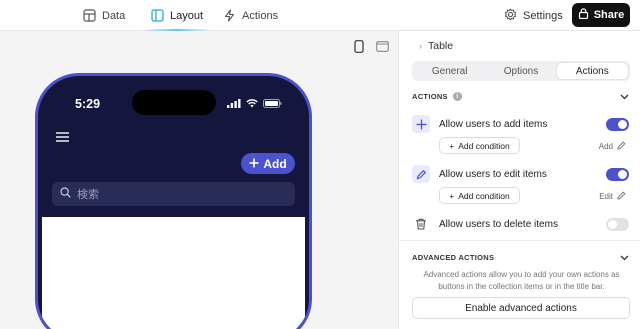  I want to click on status-icons, so click(254, 105).